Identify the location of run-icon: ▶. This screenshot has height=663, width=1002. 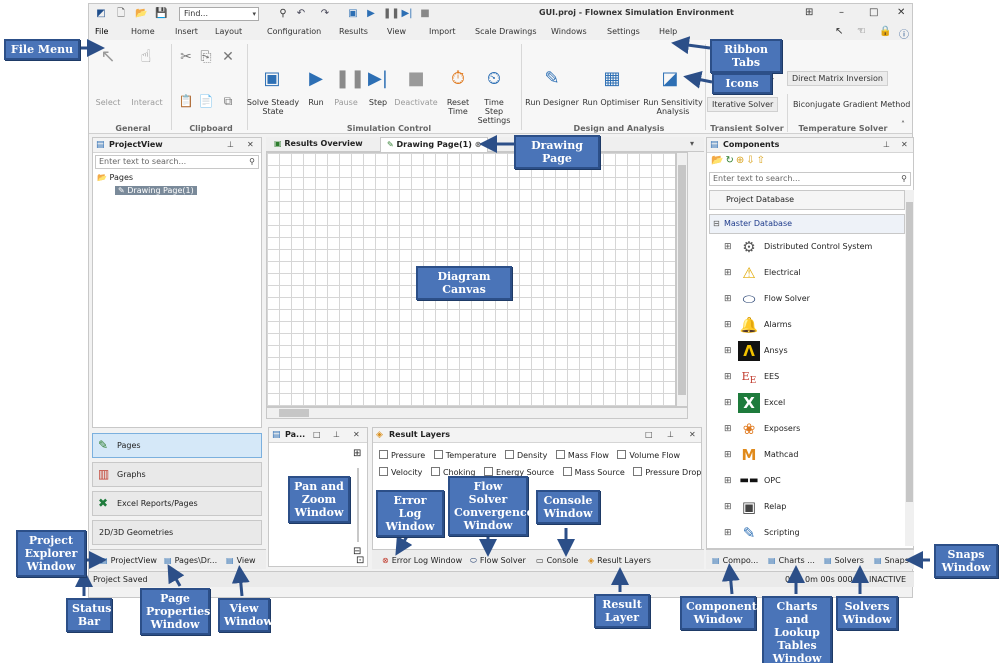
(316, 79).